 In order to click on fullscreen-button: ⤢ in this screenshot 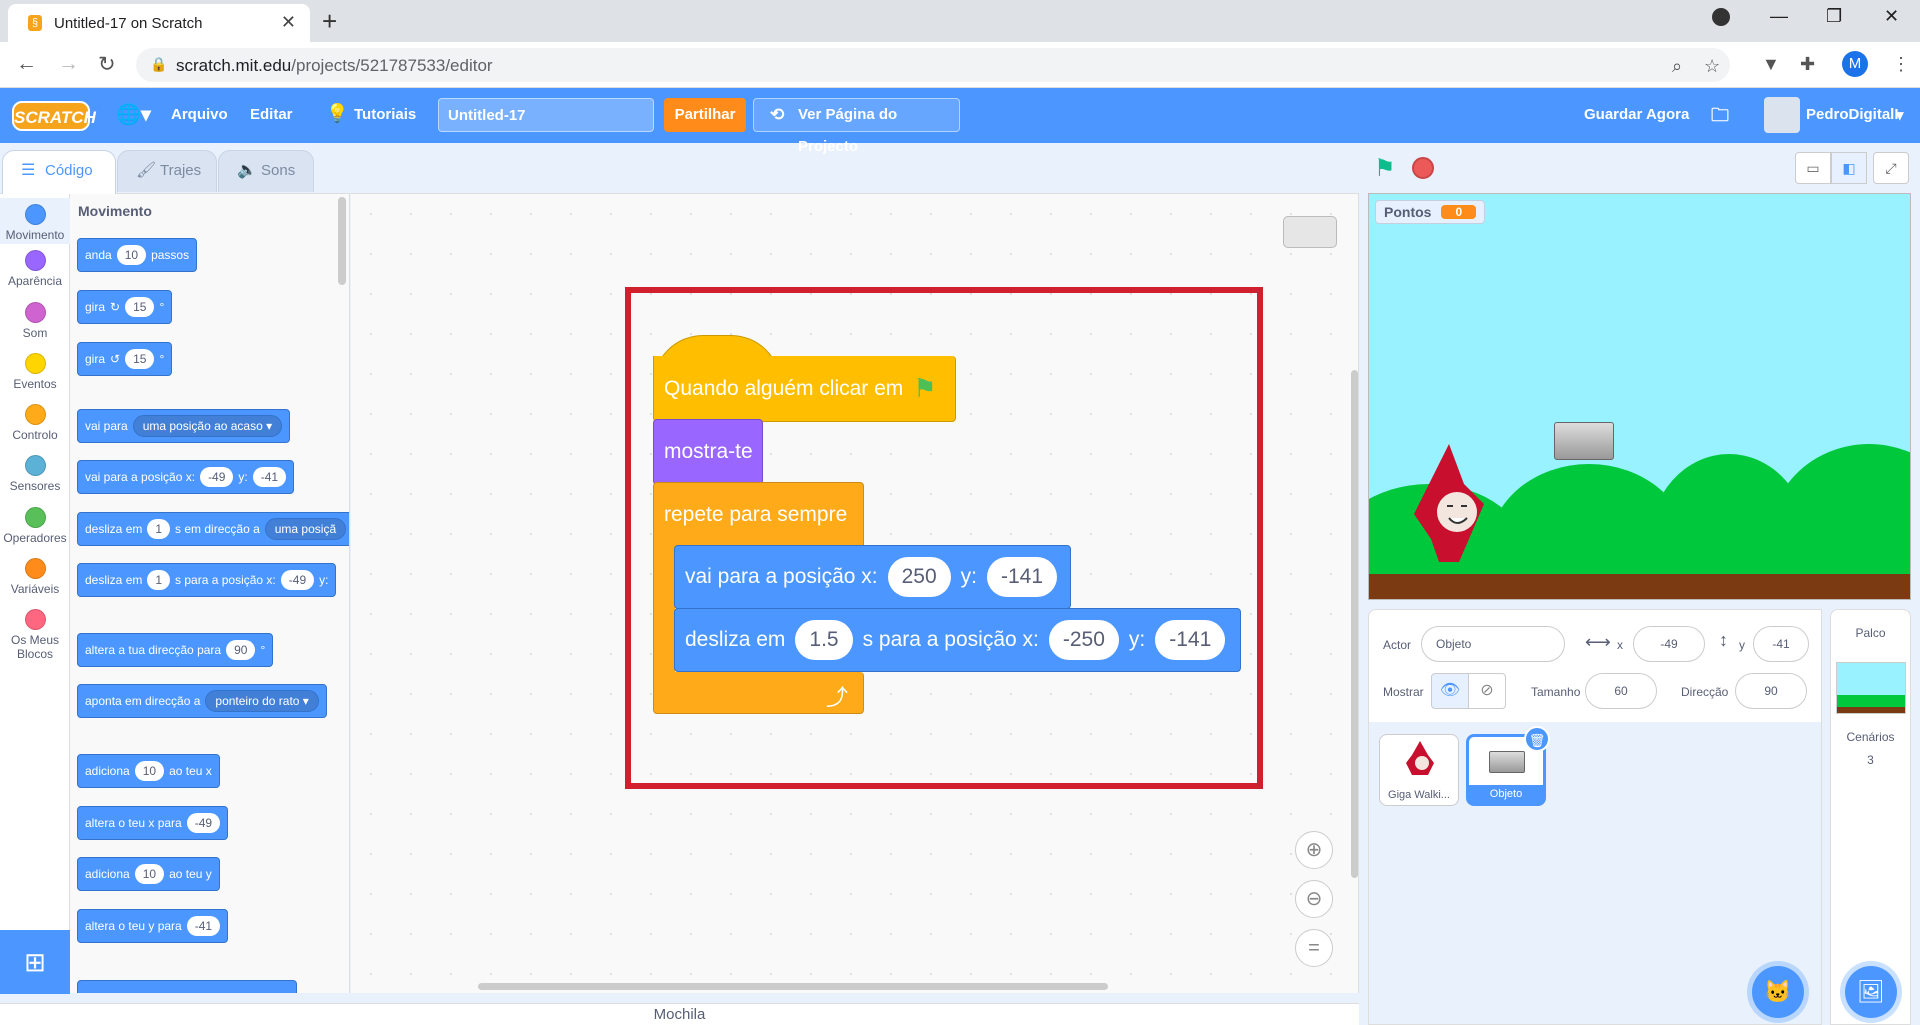, I will do `click(1891, 168)`.